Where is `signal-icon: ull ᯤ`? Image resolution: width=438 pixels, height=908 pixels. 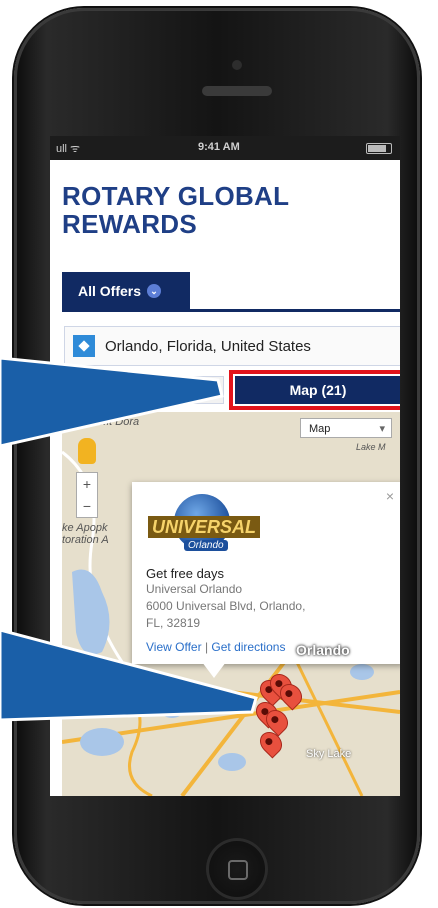 signal-icon: ull ᯤ is located at coordinates (68, 149).